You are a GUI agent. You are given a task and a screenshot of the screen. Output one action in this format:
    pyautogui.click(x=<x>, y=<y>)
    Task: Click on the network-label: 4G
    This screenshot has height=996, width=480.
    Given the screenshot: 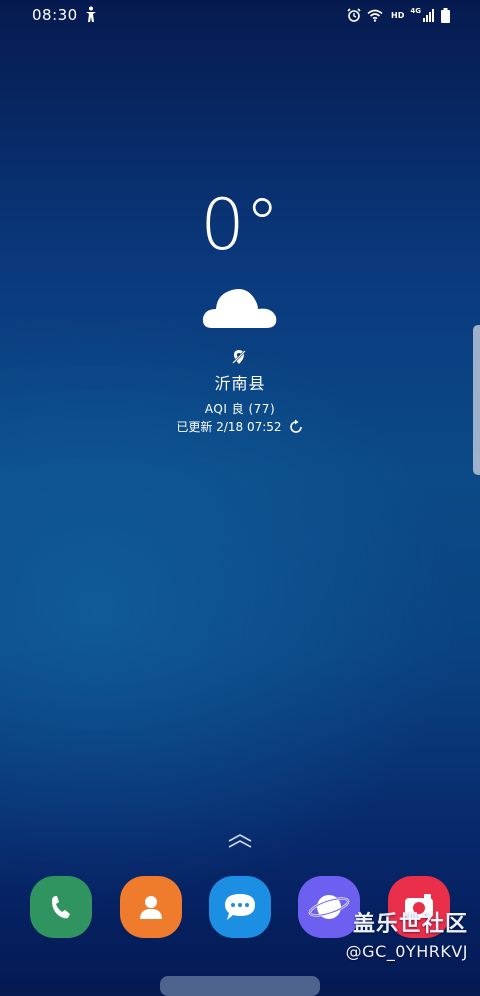 What is the action you would take?
    pyautogui.click(x=415, y=11)
    